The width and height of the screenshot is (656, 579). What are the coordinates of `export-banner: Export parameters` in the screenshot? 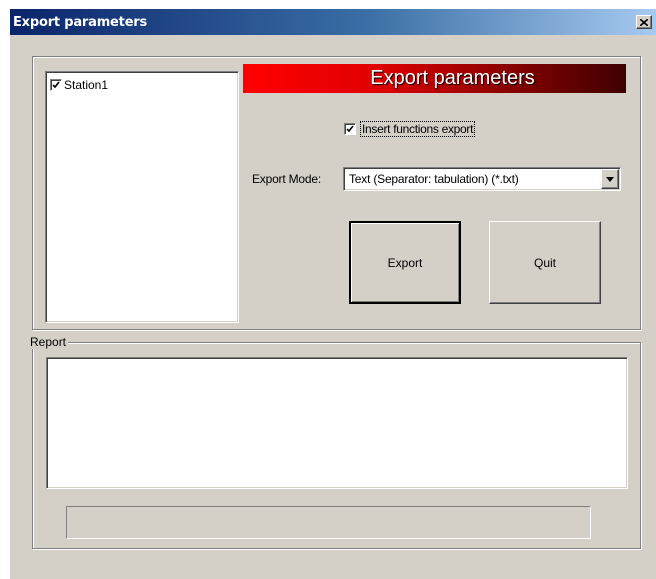 It's located at (434, 78).